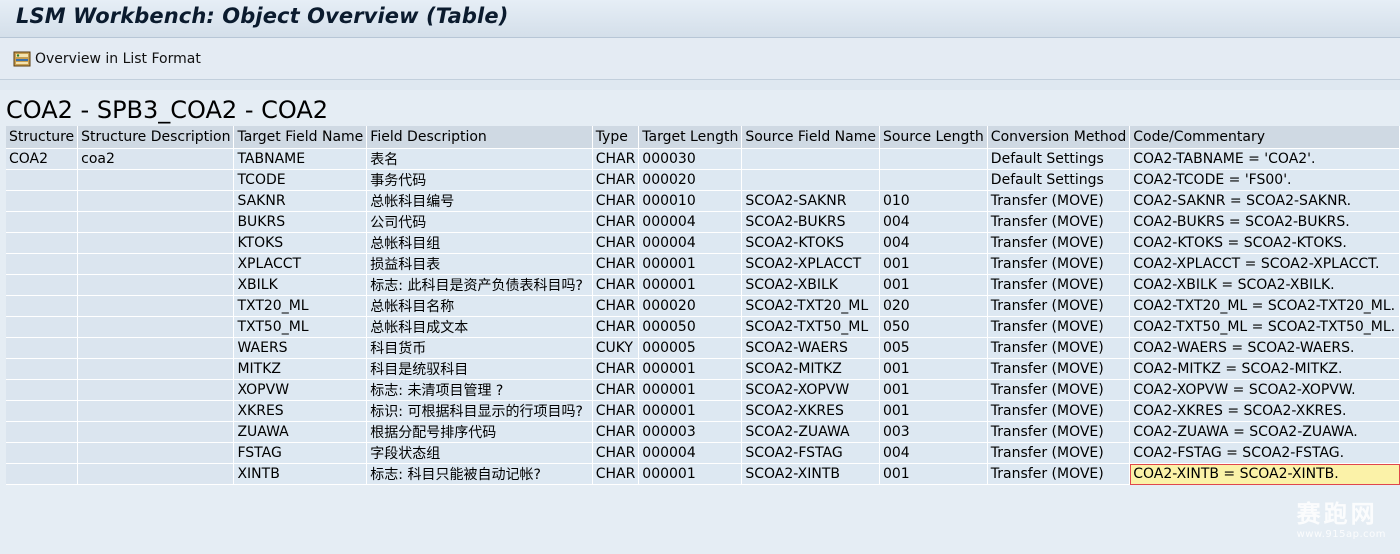  Describe the element at coordinates (479, 137) in the screenshot. I see `column-header: Field Description` at that location.